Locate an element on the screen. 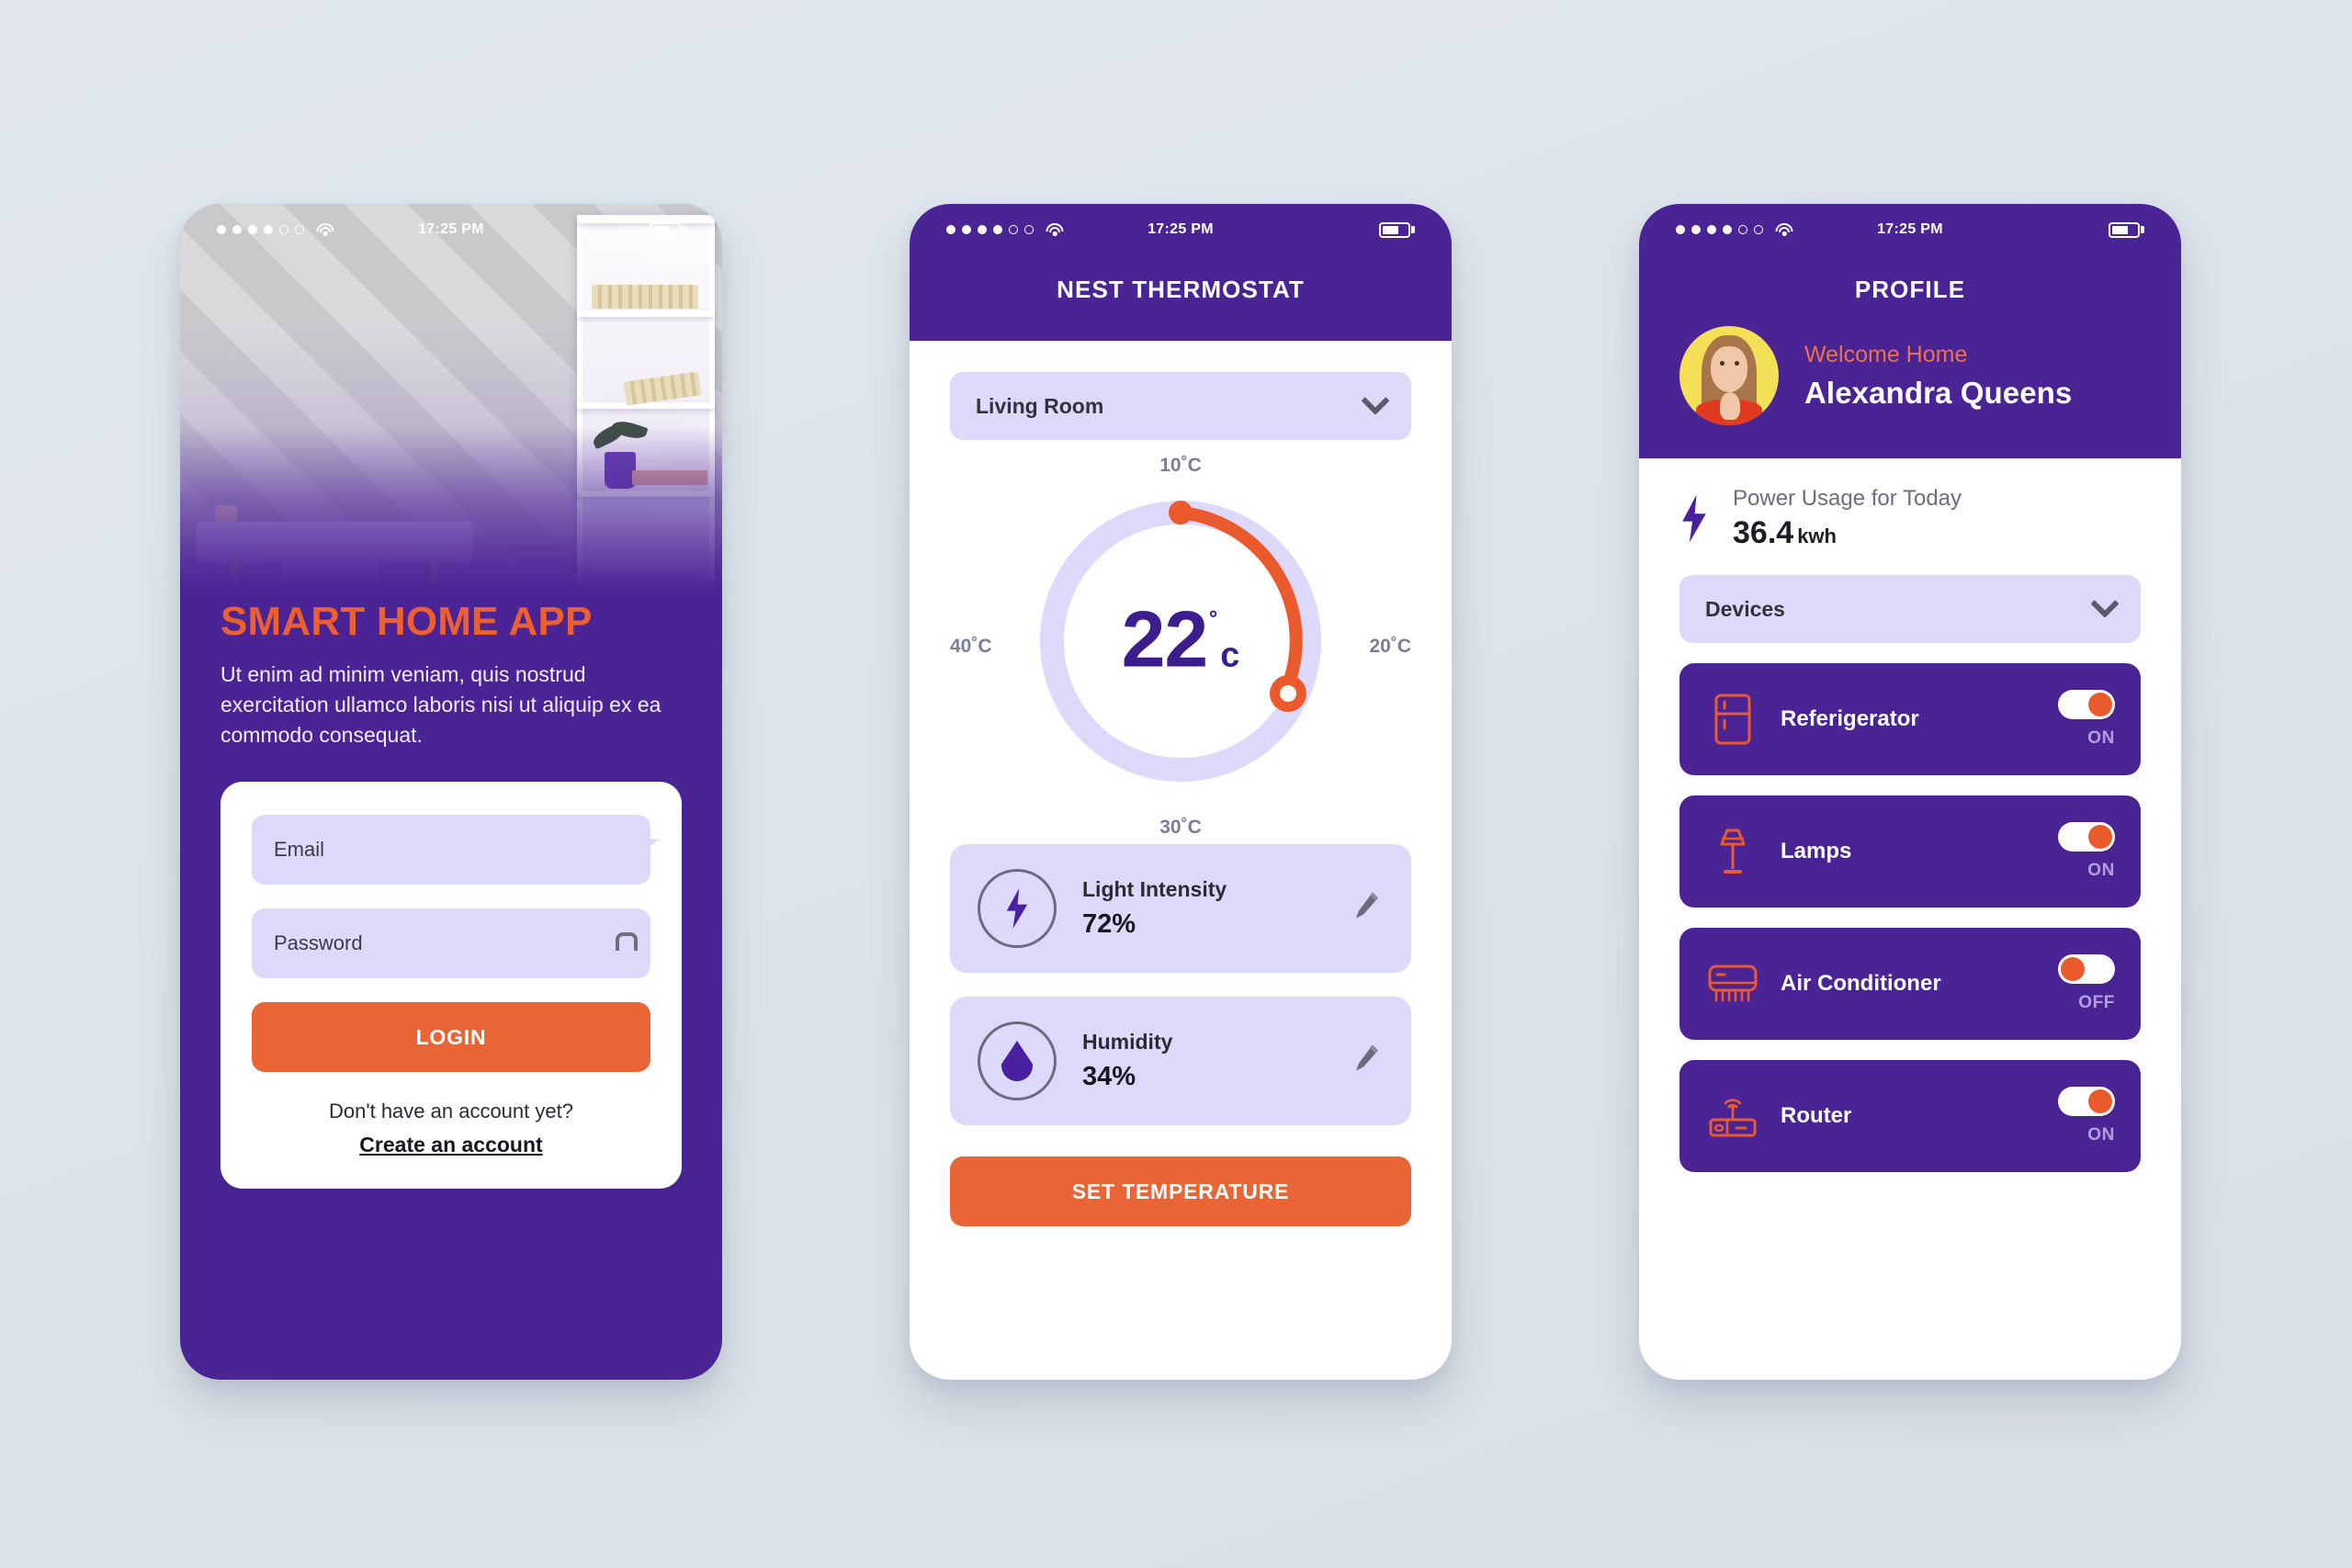 This screenshot has height=1568, width=2352. device-name: Referigerator is located at coordinates (1850, 718).